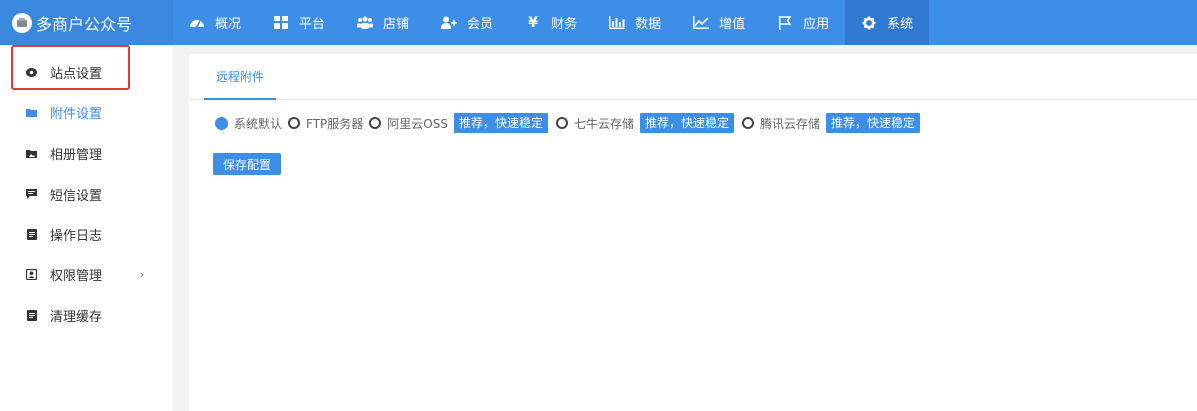  What do you see at coordinates (197, 23) in the screenshot?
I see `dashboard-icon` at bounding box center [197, 23].